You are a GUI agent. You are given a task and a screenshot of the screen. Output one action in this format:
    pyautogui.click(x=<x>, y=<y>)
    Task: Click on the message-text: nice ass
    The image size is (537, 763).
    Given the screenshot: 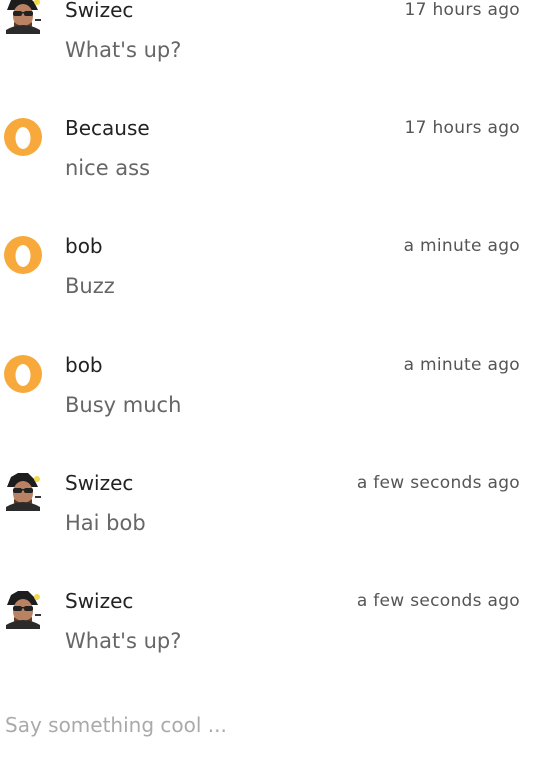 What is the action you would take?
    pyautogui.click(x=108, y=168)
    